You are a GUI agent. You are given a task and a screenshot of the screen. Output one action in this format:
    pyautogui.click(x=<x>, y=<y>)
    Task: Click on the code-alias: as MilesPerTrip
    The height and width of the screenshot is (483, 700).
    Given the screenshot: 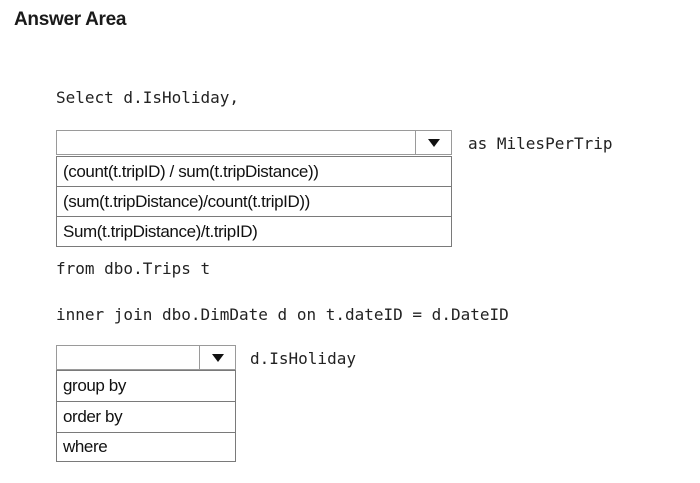 What is the action you would take?
    pyautogui.click(x=540, y=143)
    